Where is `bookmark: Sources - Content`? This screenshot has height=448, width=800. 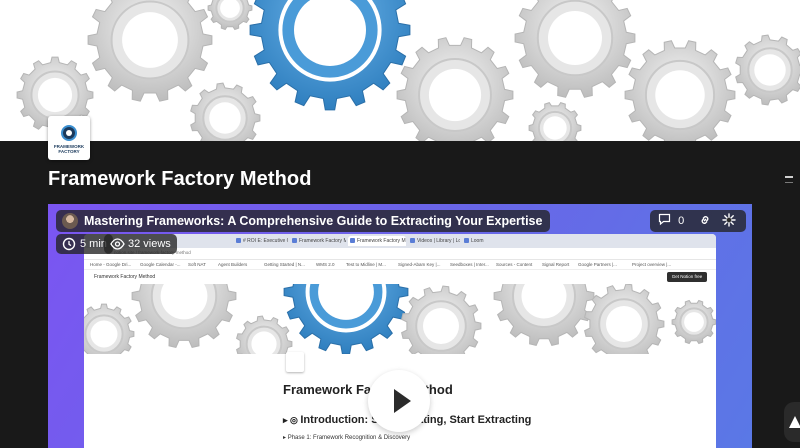 bookmark: Sources - Content is located at coordinates (514, 264).